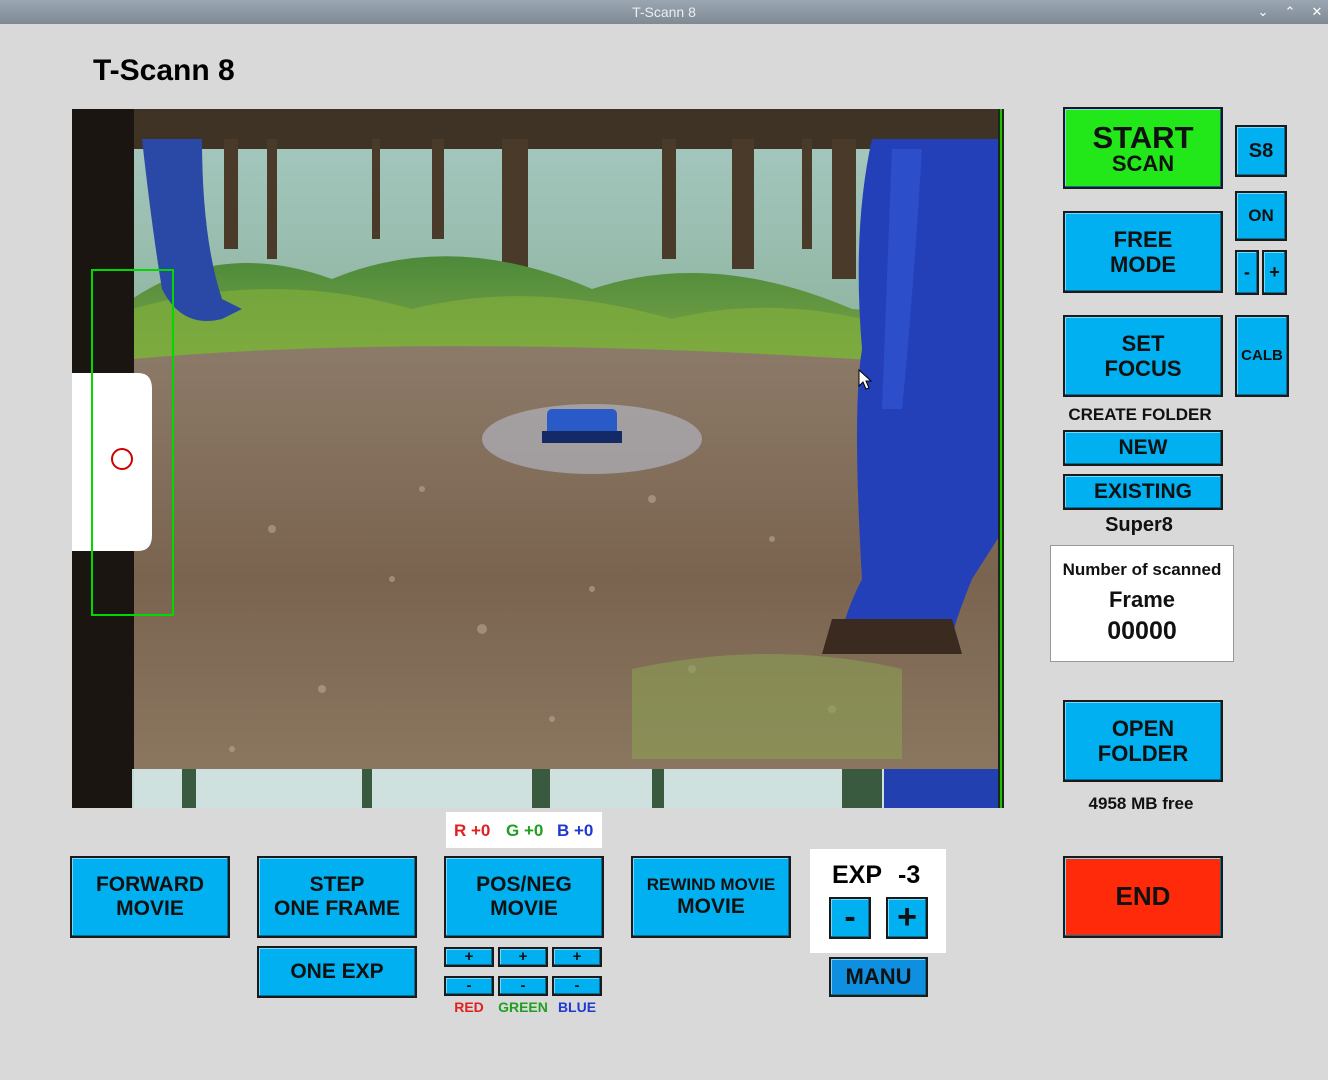 This screenshot has height=1080, width=1328. I want to click on step-one-frame-button: STEP ONE FRAME, so click(337, 897).